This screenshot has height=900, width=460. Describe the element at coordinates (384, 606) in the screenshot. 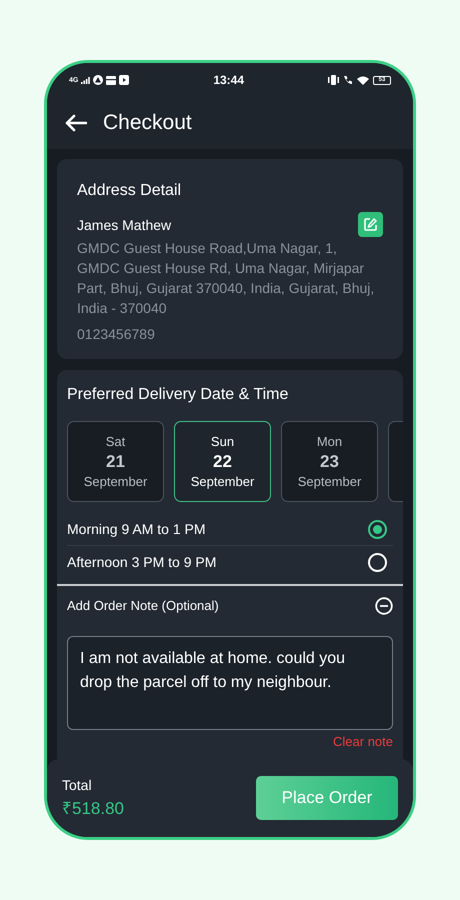

I see `collapse-icon` at that location.